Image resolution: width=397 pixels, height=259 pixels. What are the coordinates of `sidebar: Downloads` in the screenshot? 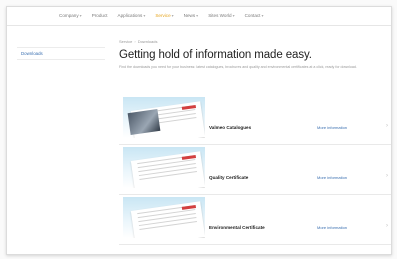 It's located at (61, 53).